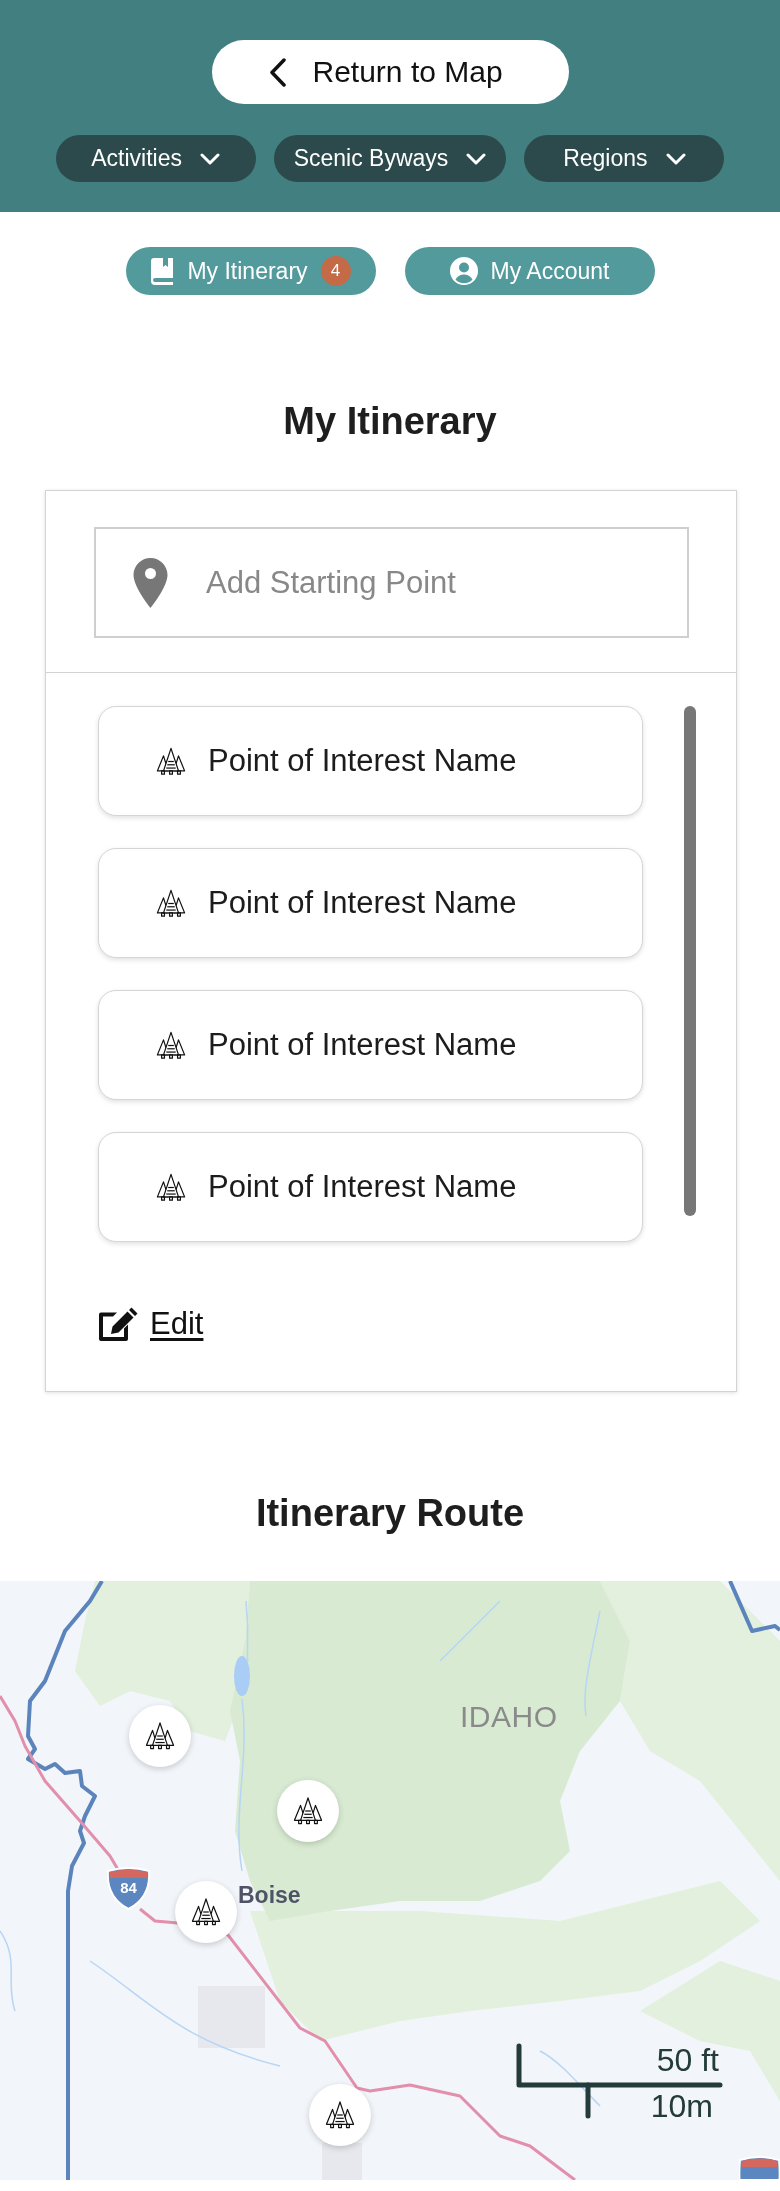  What do you see at coordinates (463, 271) in the screenshot?
I see `user-icon` at bounding box center [463, 271].